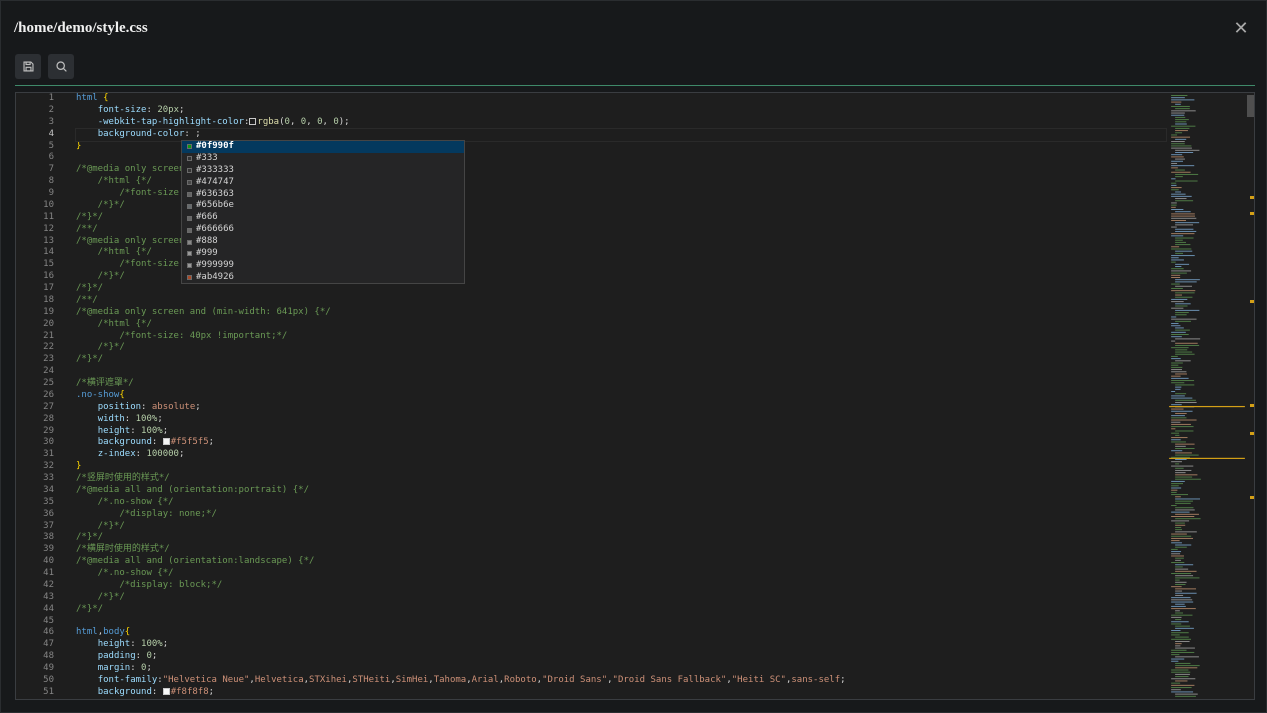  What do you see at coordinates (323, 147) in the screenshot?
I see `suggestion-item: #0f990f` at bounding box center [323, 147].